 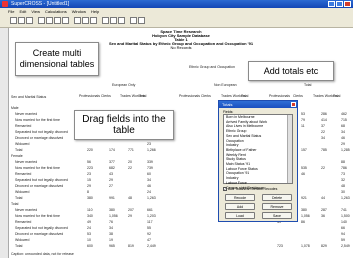 What do you see at coordinates (240, 197) in the screenshot?
I see `recode-button: Recode` at bounding box center [240, 197].